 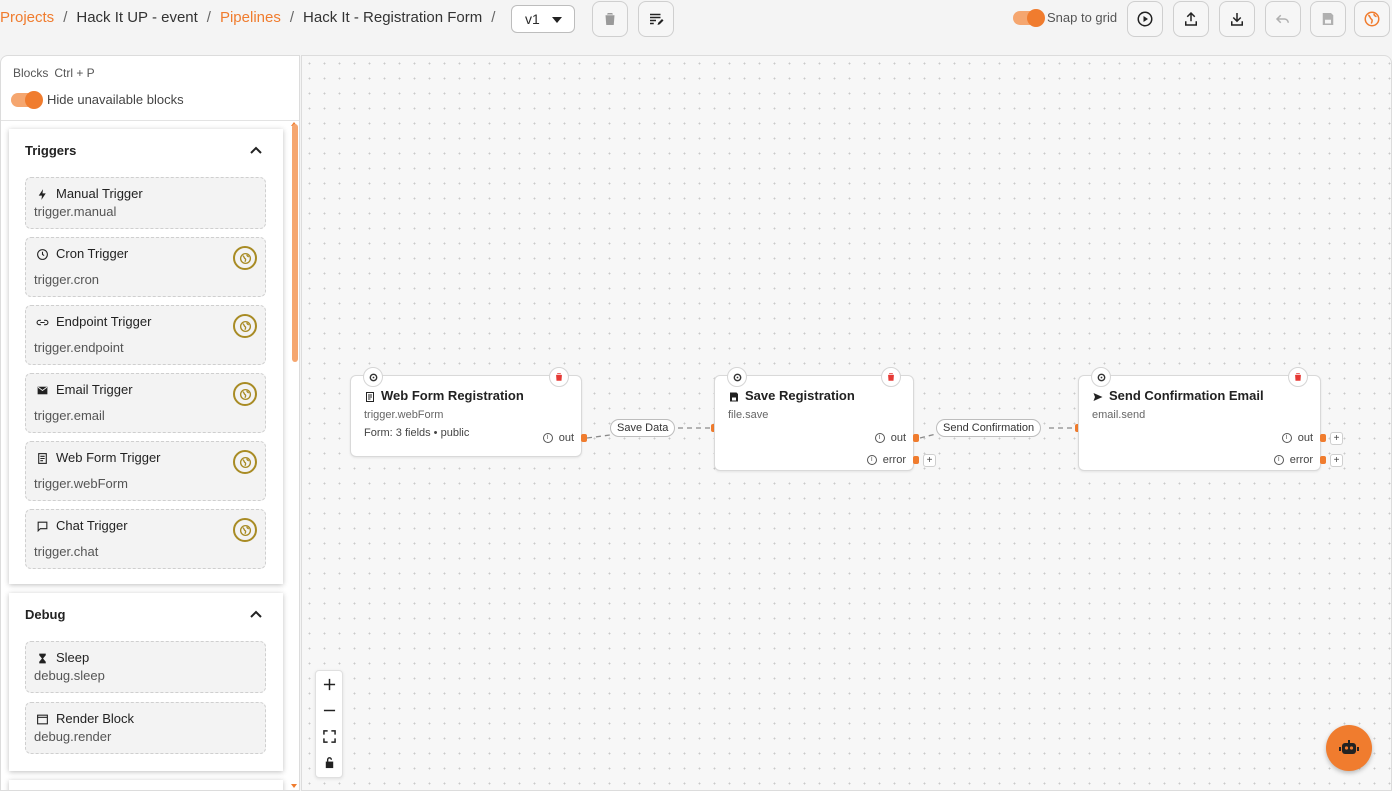 I want to click on form-icon, so click(x=42, y=458).